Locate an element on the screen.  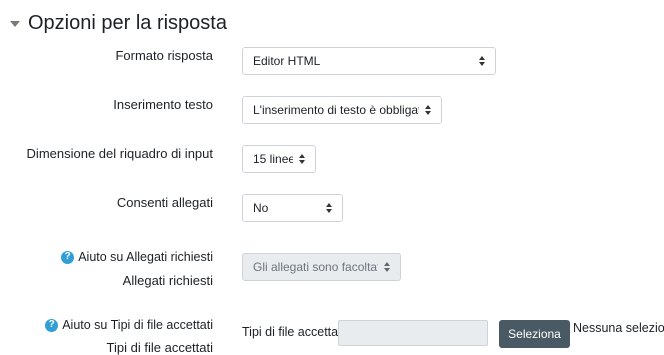
tipi-file-help-link: ? Aiuto su Tipi di file accettati is located at coordinates (129, 325).